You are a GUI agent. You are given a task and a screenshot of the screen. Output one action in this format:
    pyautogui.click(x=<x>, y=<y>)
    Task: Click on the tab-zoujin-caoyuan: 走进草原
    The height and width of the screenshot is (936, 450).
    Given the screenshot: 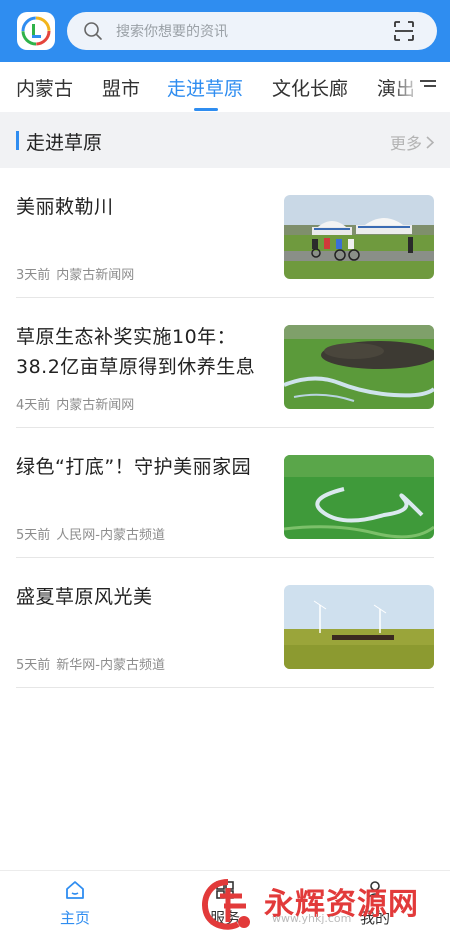 What is the action you would take?
    pyautogui.click(x=205, y=87)
    